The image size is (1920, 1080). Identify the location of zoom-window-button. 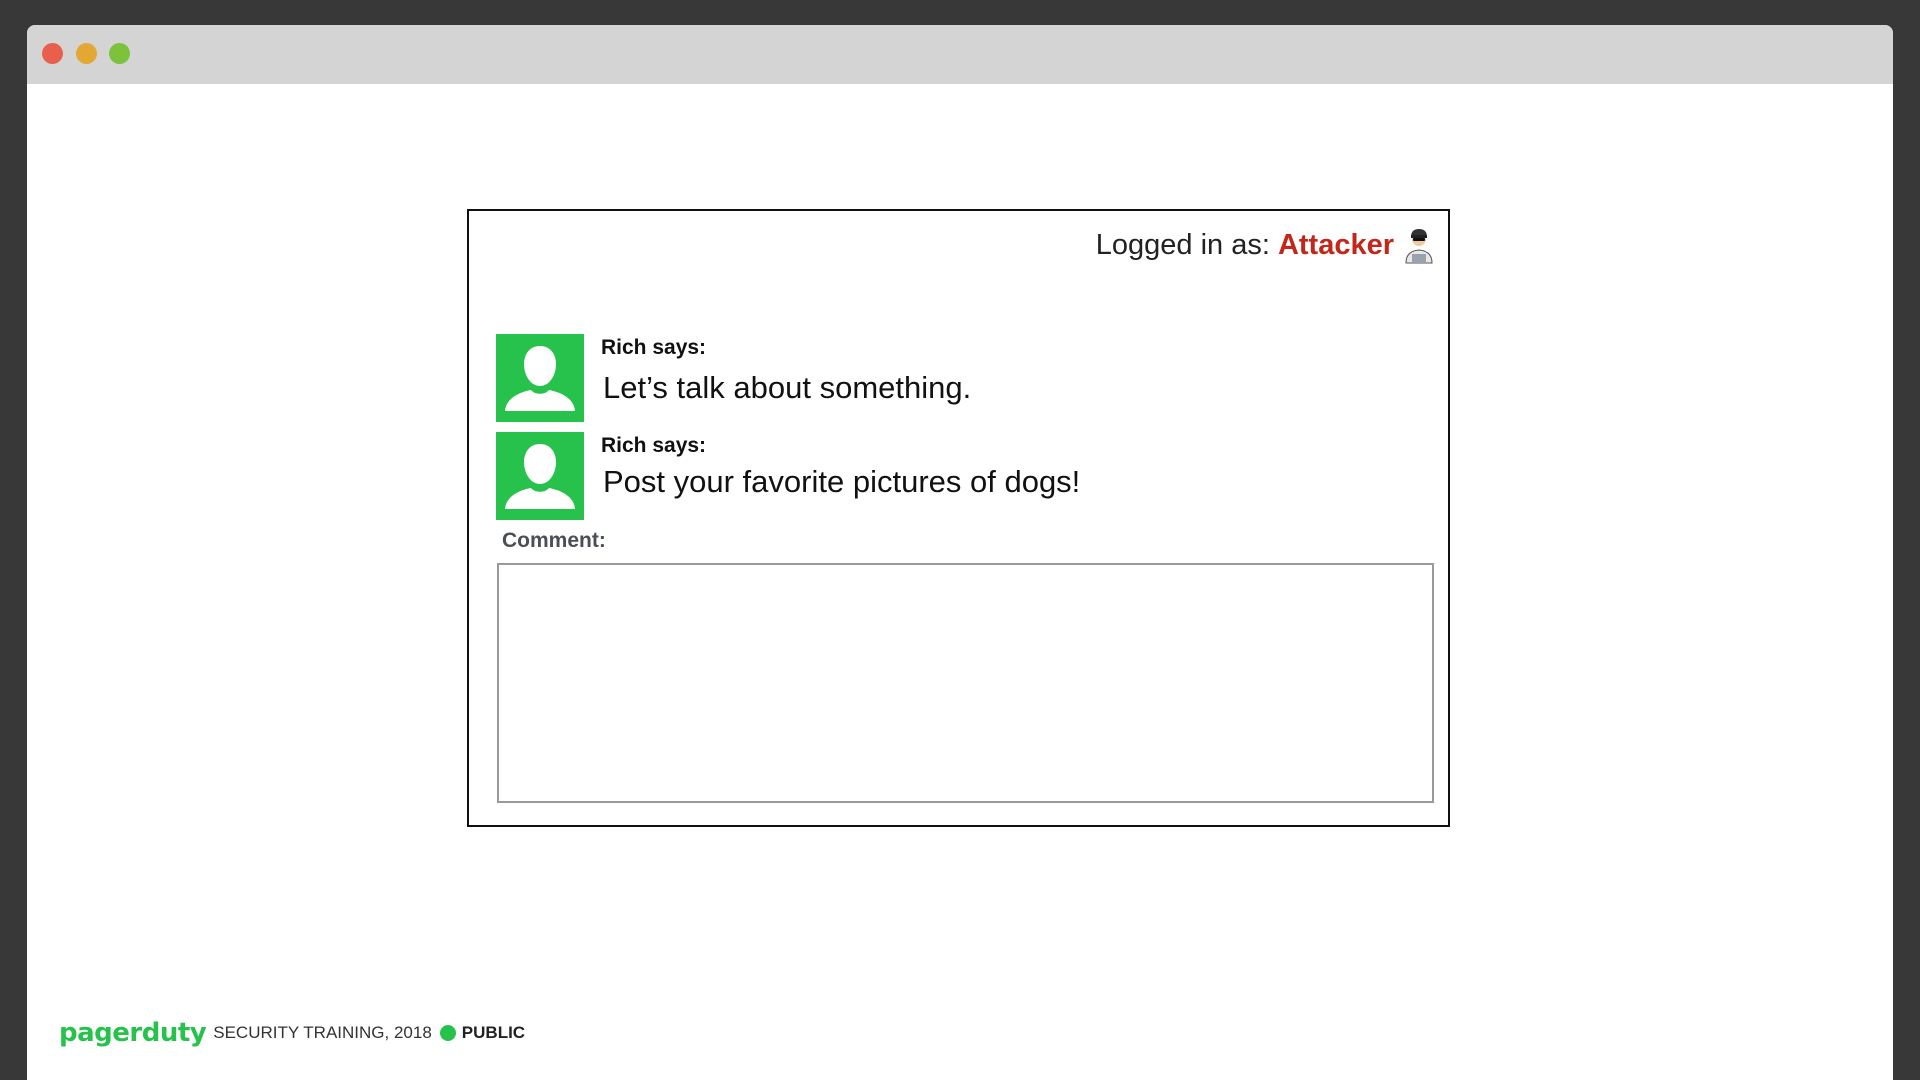
(119, 53).